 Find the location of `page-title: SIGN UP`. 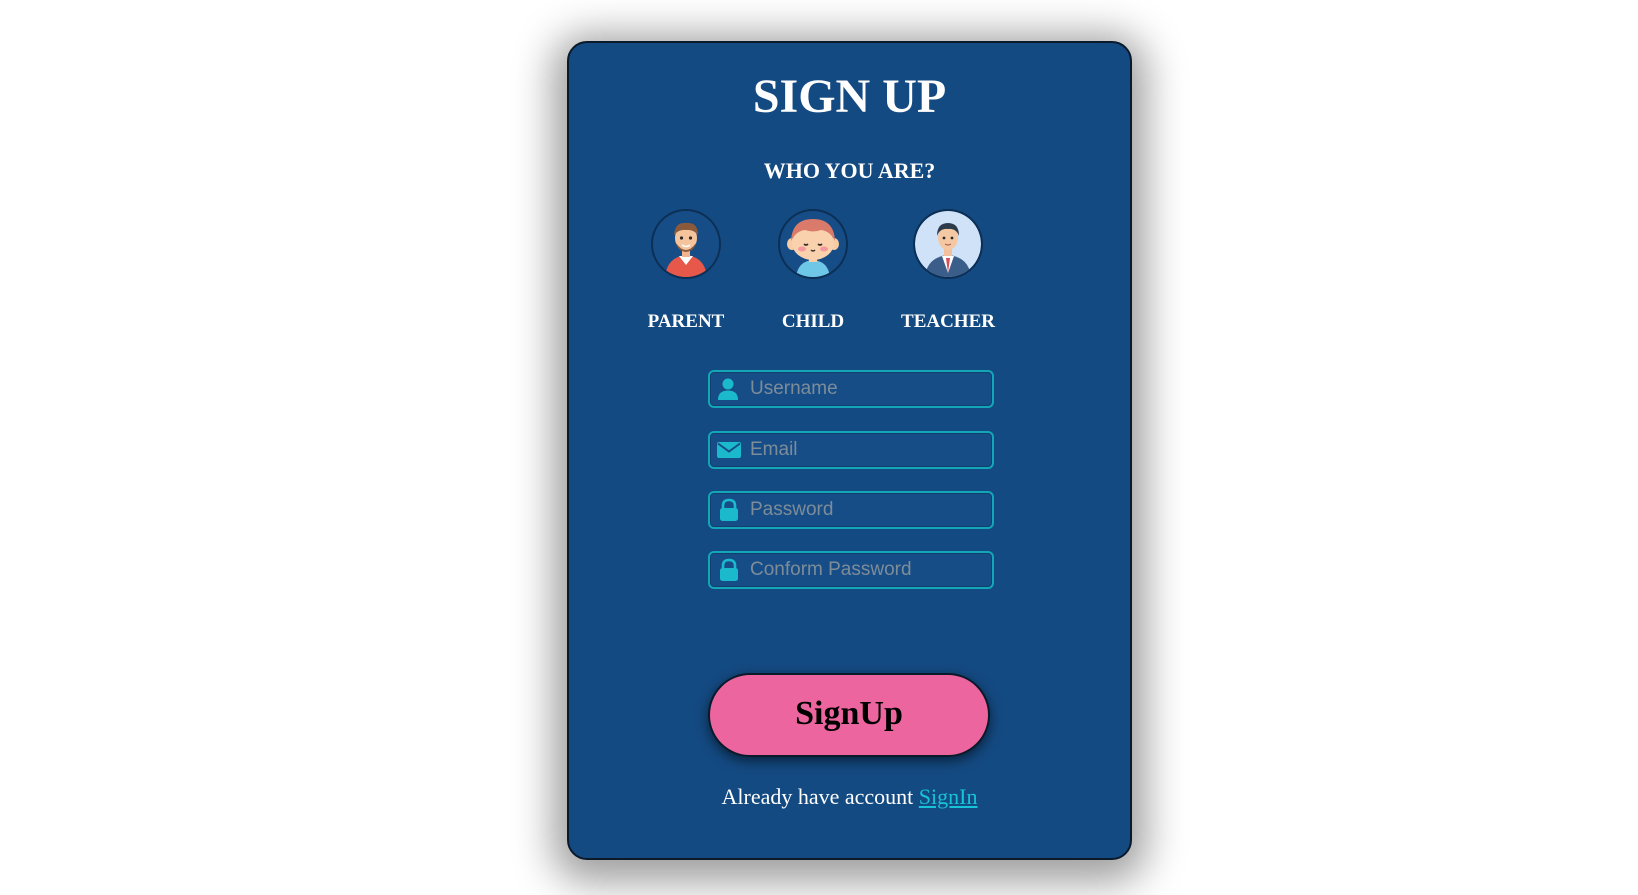

page-title: SIGN UP is located at coordinates (849, 96).